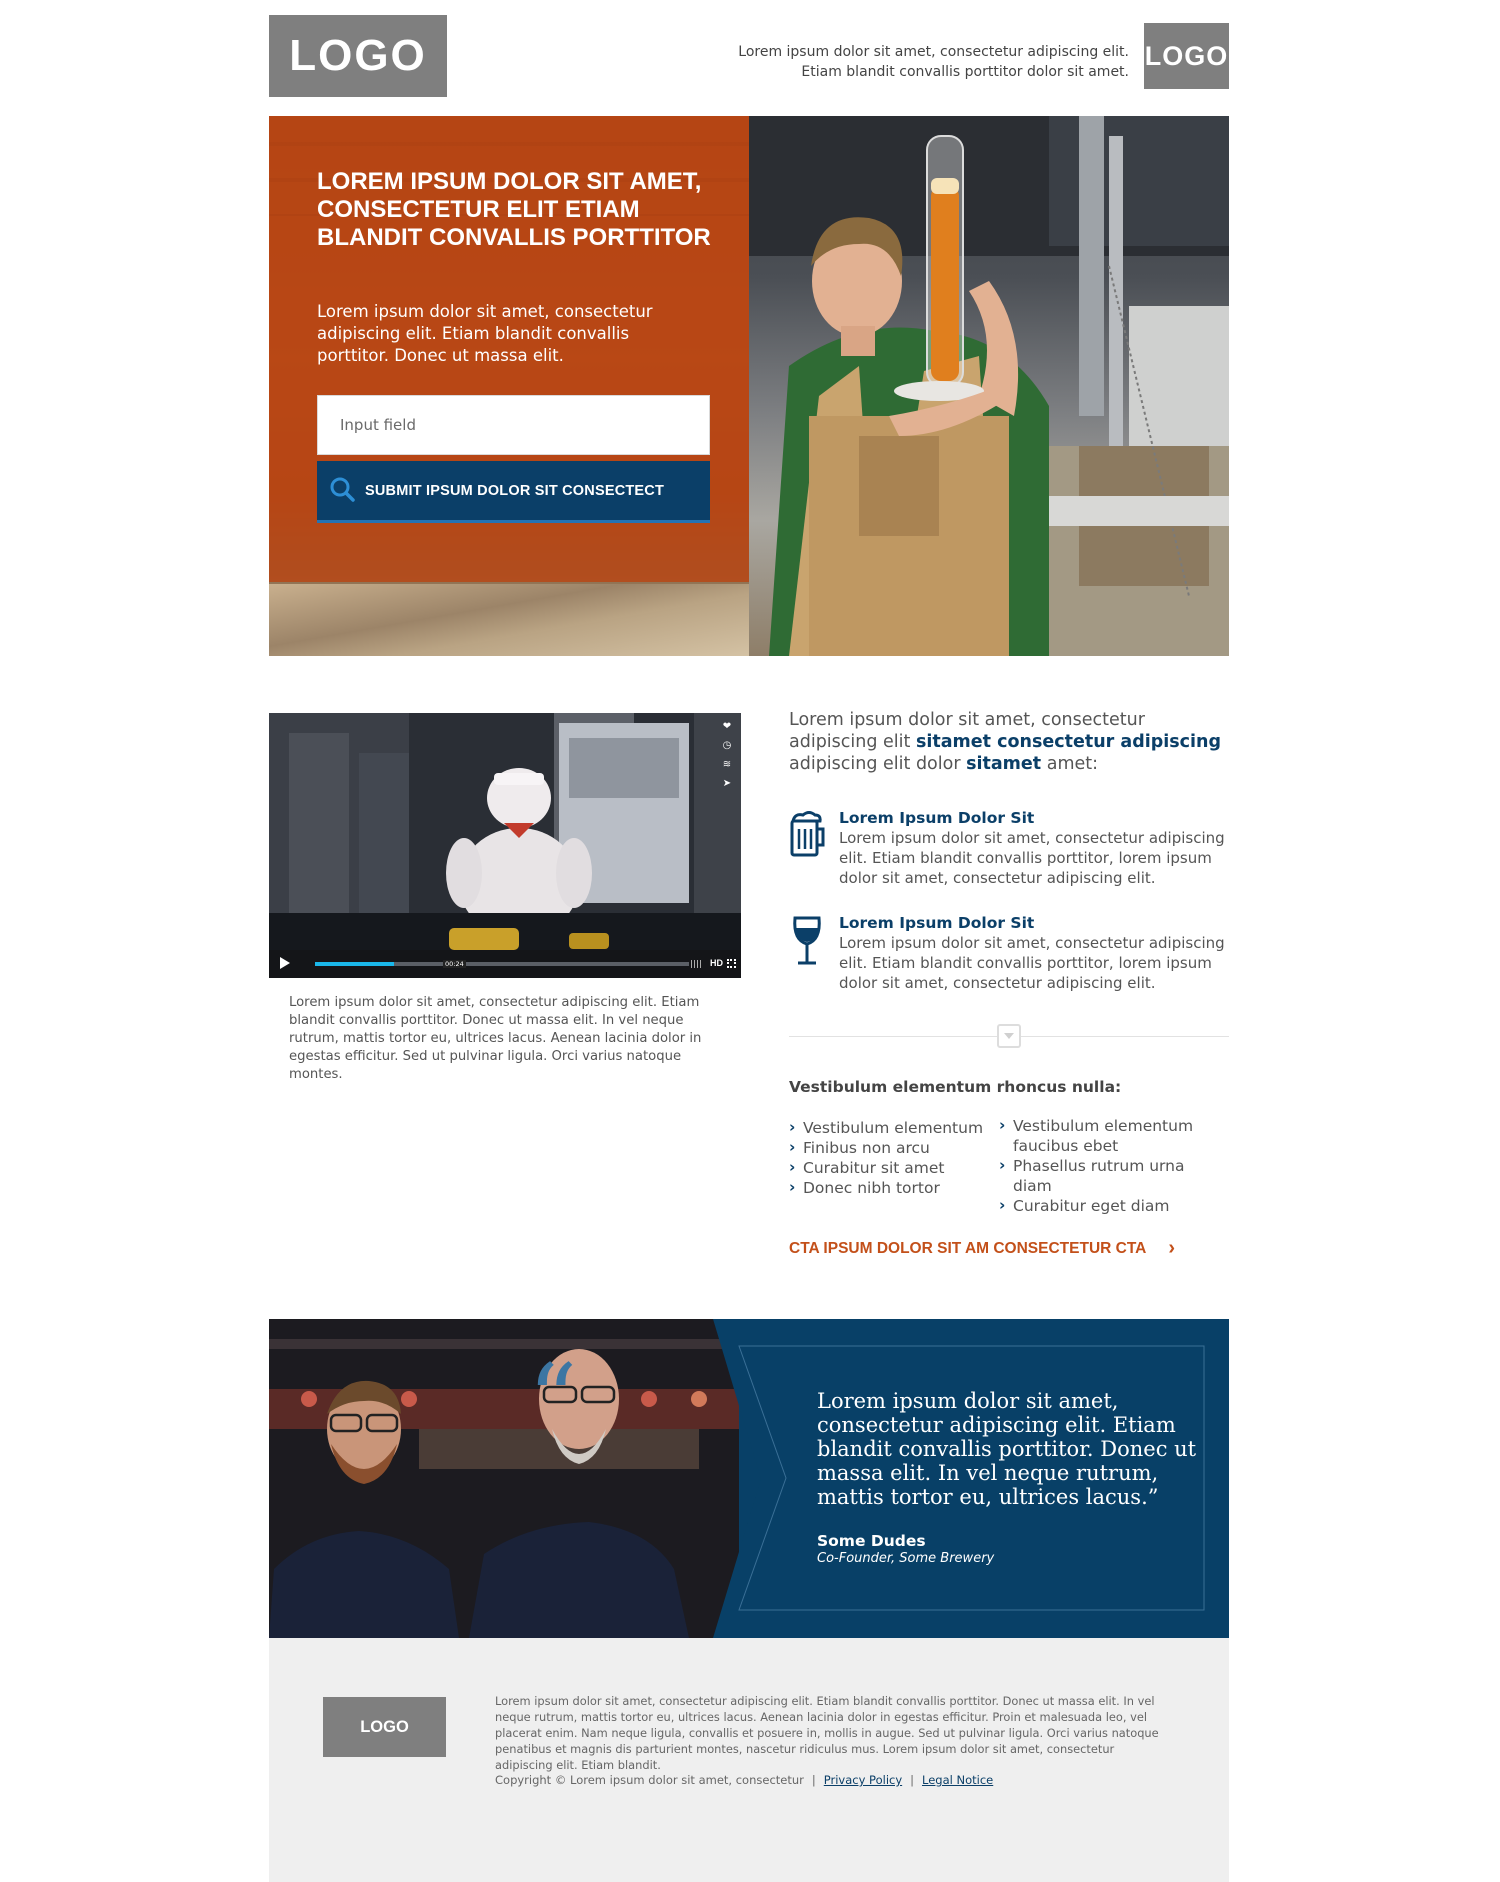  What do you see at coordinates (807, 940) in the screenshot?
I see `wine-glass-icon` at bounding box center [807, 940].